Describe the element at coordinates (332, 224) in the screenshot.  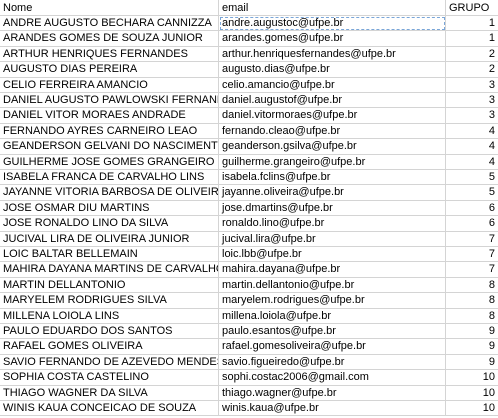
I see `email-cell: ronaldo.lino@ufpe.br` at that location.